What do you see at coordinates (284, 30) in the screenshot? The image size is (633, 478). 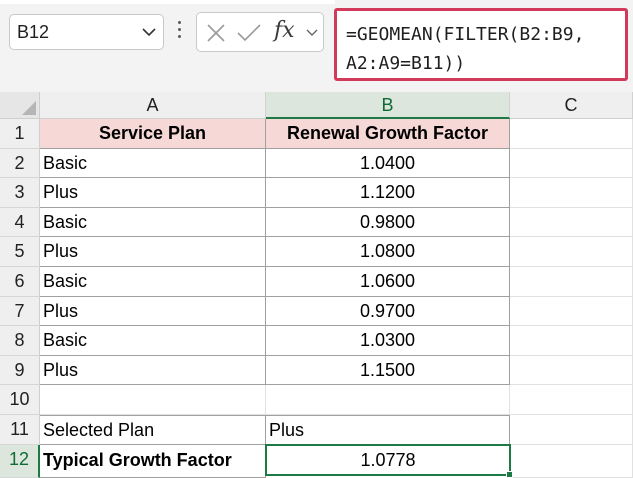 I see `insert-function-button: fx` at bounding box center [284, 30].